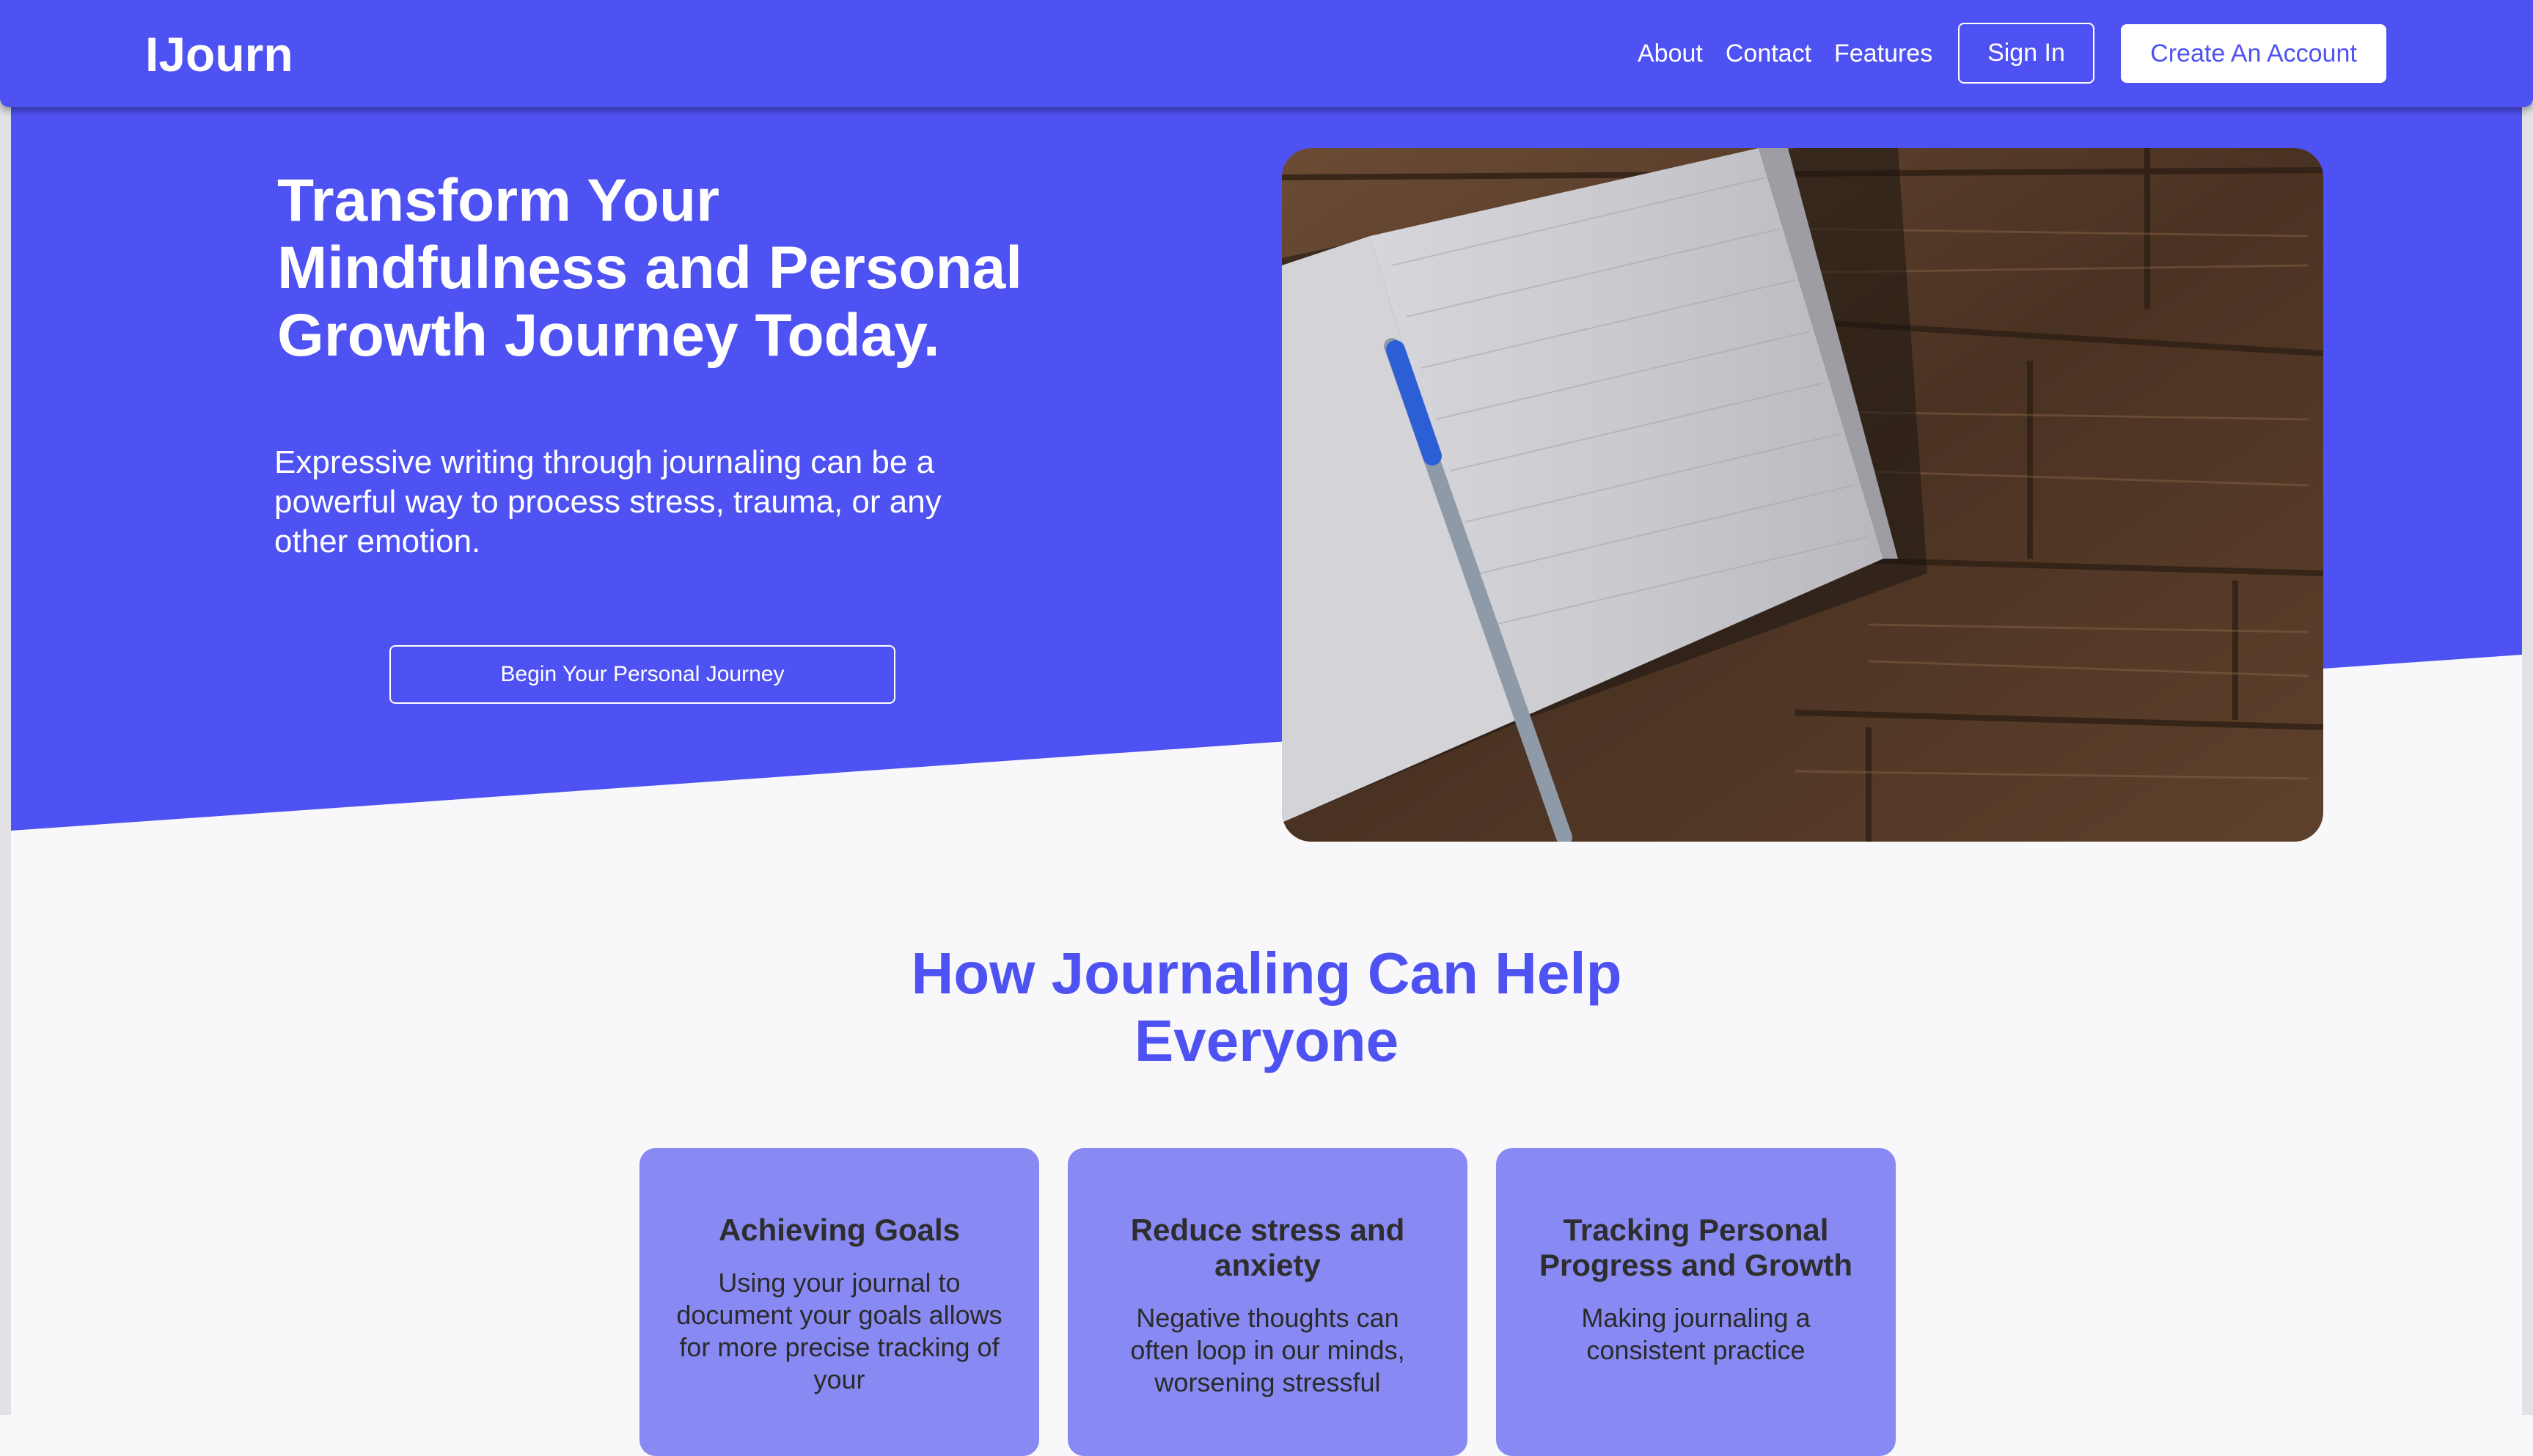 The image size is (2533, 1456). I want to click on nav-link-contact: Contact, so click(1769, 53).